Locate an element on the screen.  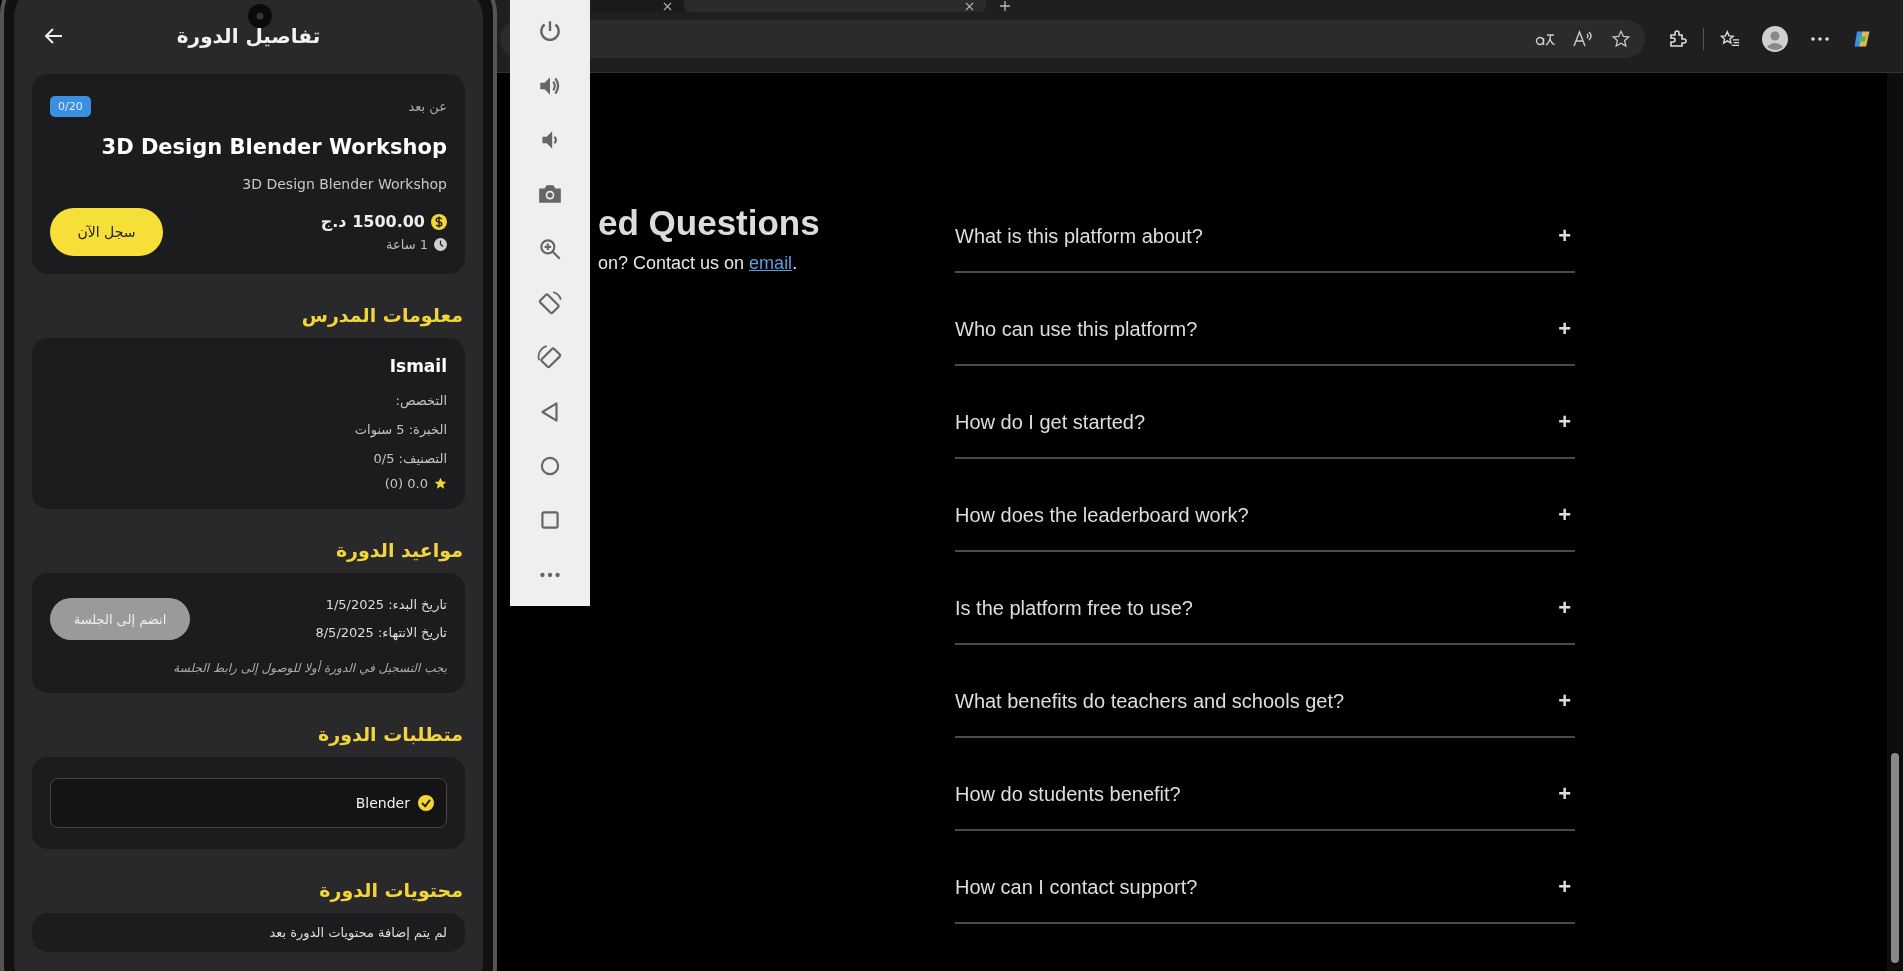
clock-icon is located at coordinates (440, 244).